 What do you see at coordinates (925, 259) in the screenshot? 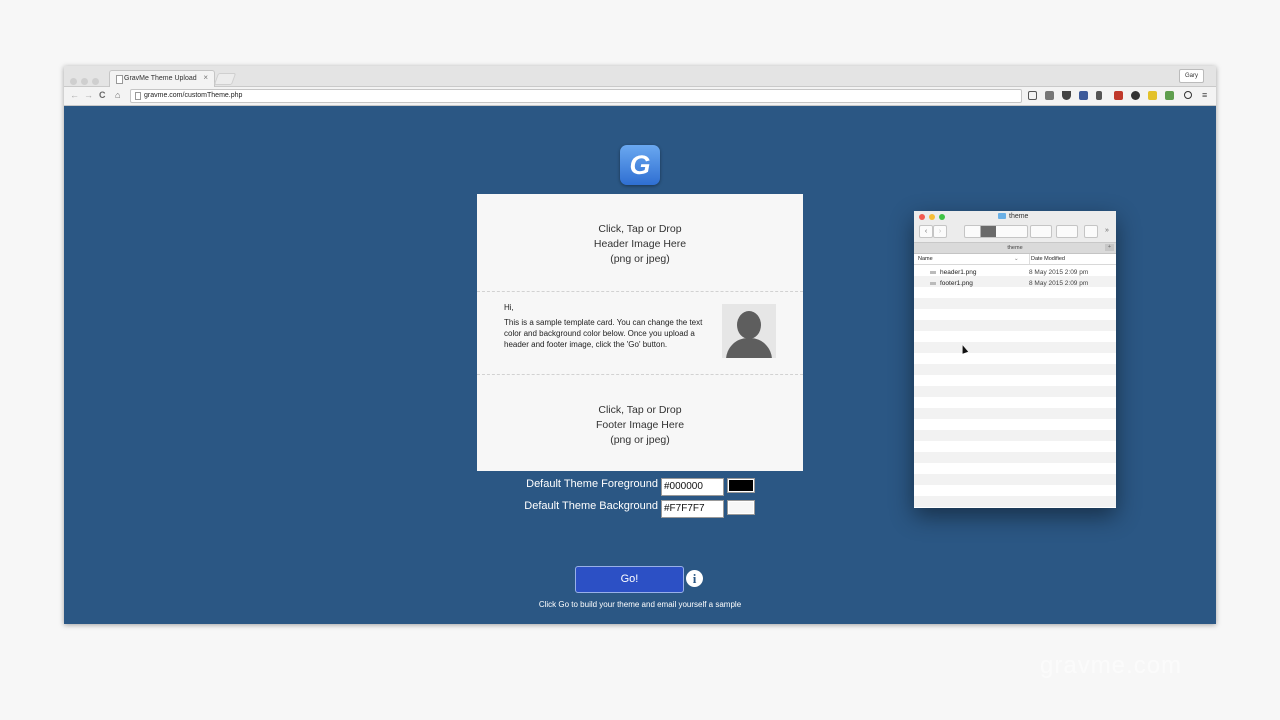
I see `column-header-name: Name` at bounding box center [925, 259].